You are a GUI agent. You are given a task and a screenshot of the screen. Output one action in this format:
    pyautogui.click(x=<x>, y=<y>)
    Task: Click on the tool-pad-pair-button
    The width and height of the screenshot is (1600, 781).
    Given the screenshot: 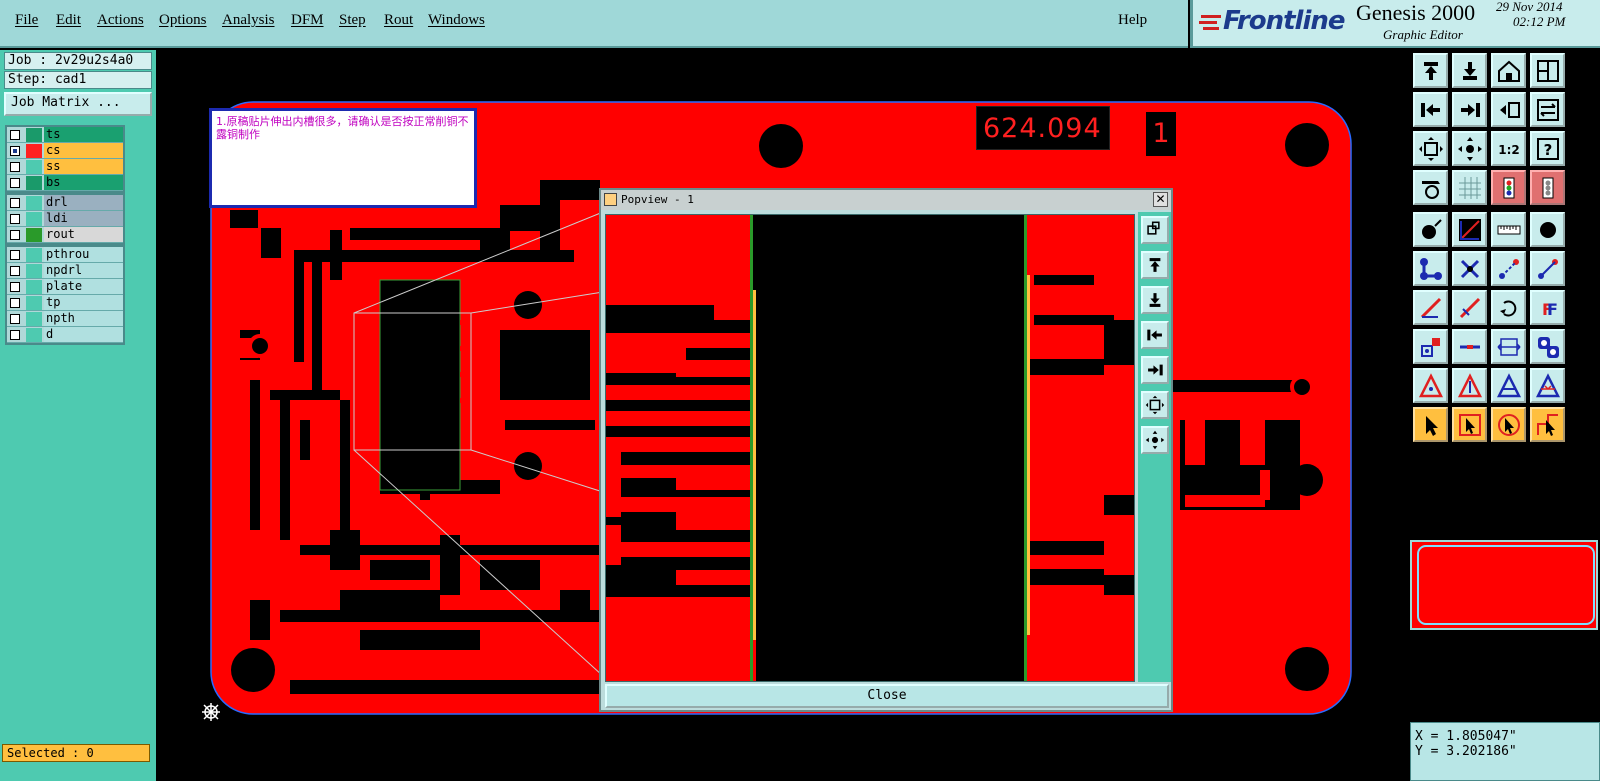 What is the action you would take?
    pyautogui.click(x=1547, y=346)
    